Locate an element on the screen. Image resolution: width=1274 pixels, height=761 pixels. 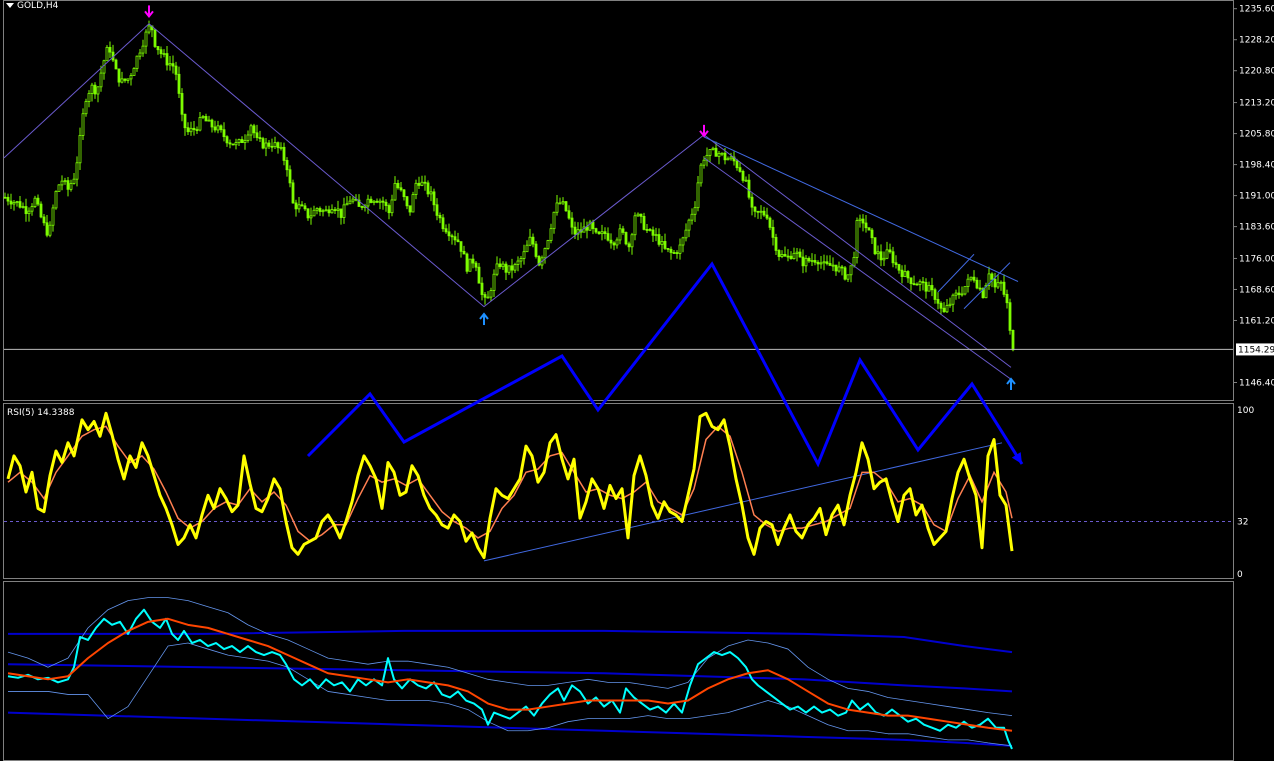
price-tick-label: 1176.00 is located at coordinates (1256, 259).